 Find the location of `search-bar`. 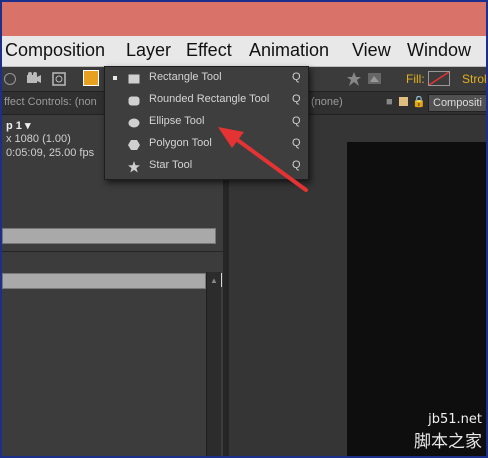

search-bar is located at coordinates (109, 236).